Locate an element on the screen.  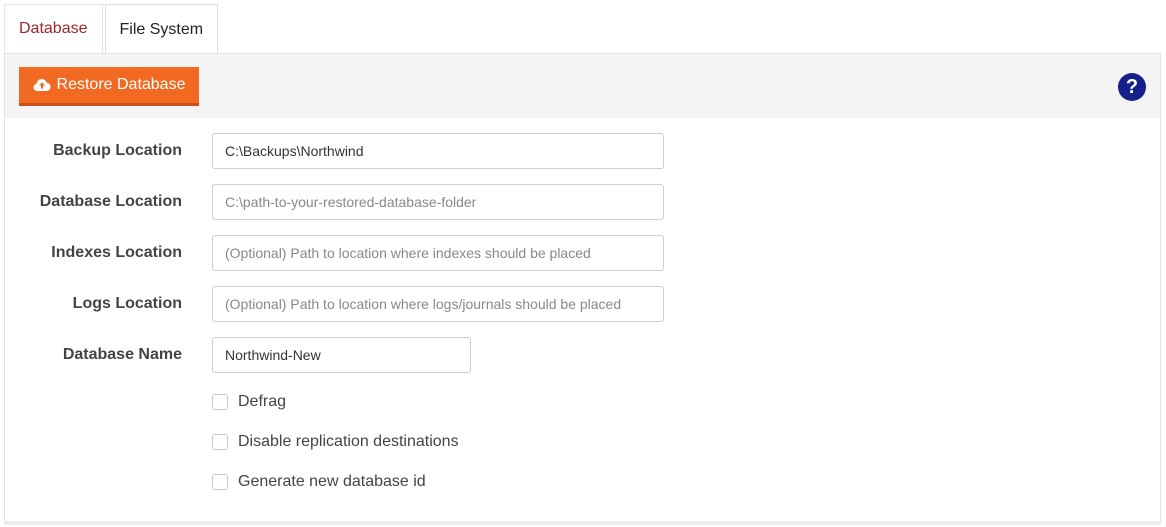
defrag-checkbox is located at coordinates (220, 402).